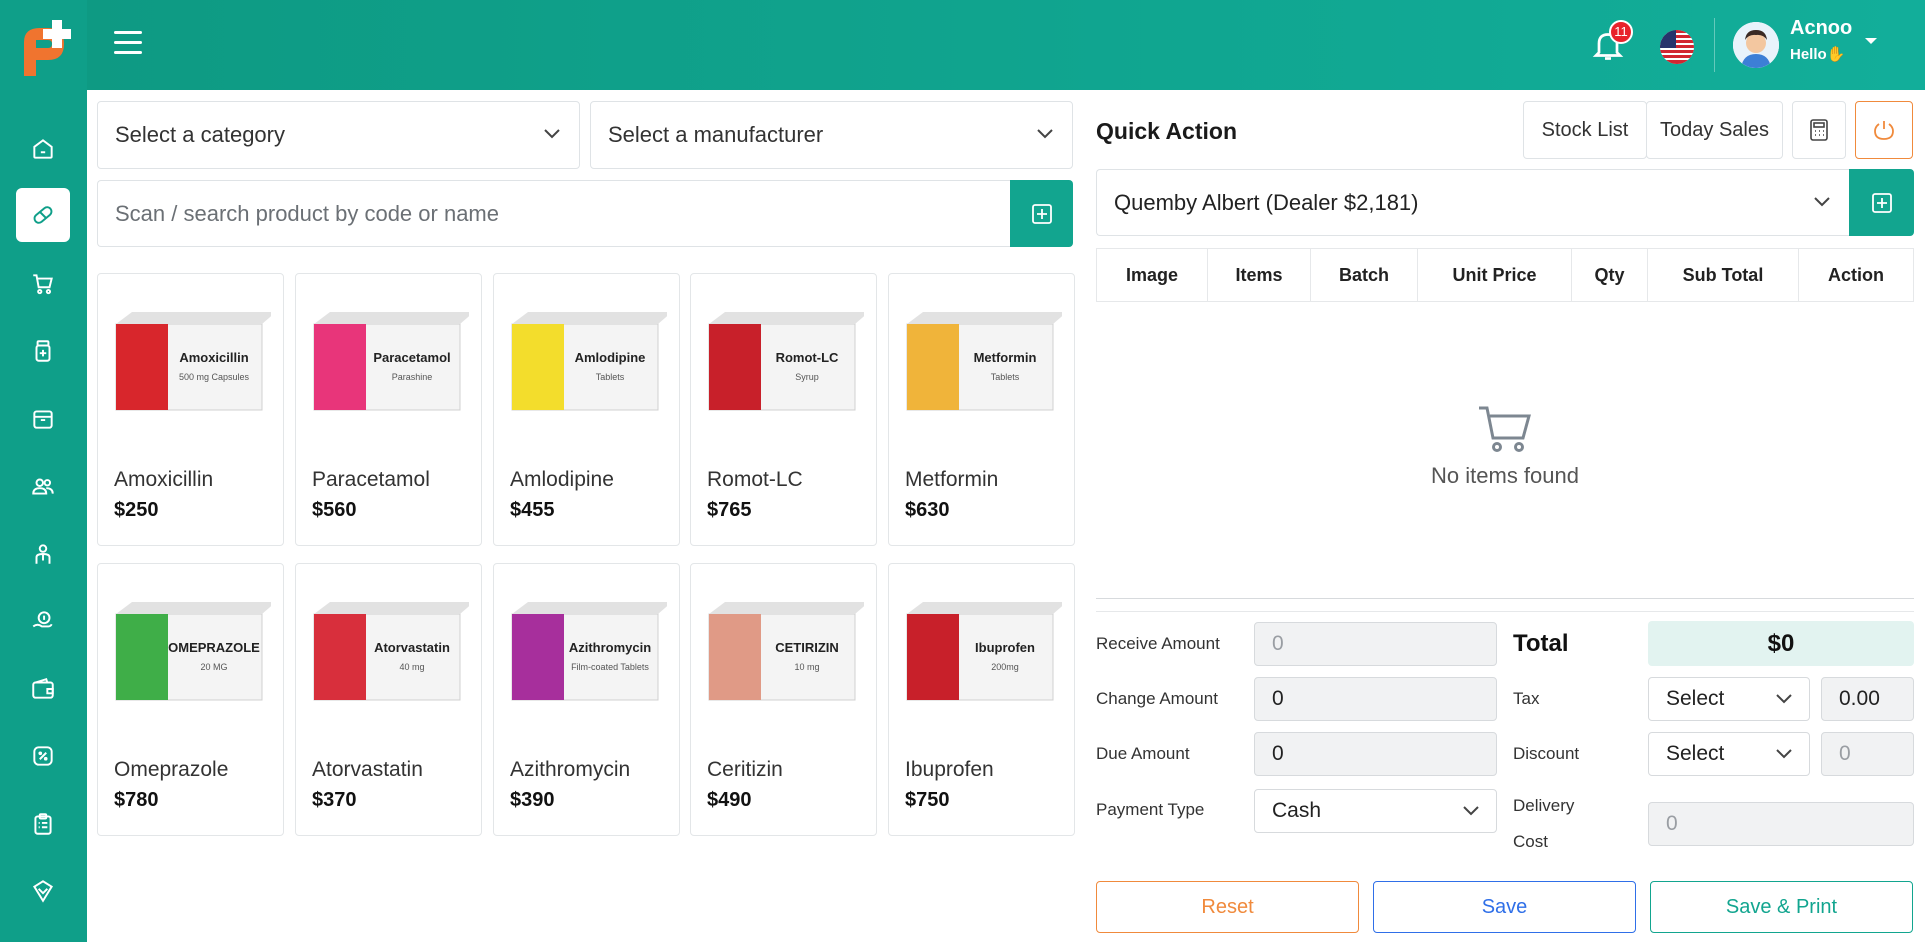  Describe the element at coordinates (43, 756) in the screenshot. I see `sidebar-item-discount` at that location.